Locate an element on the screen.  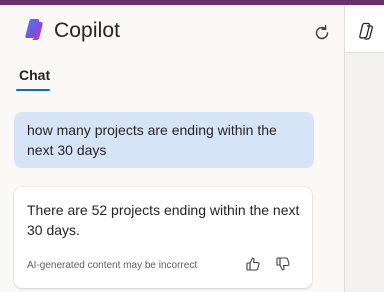
app-title: Copilot is located at coordinates (87, 30).